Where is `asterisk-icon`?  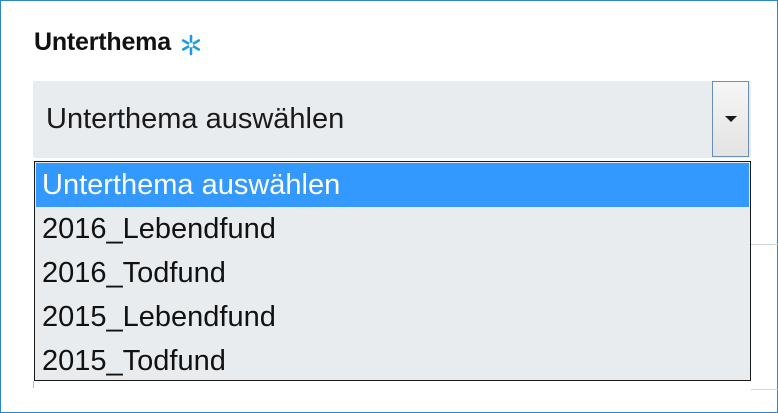 asterisk-icon is located at coordinates (191, 45).